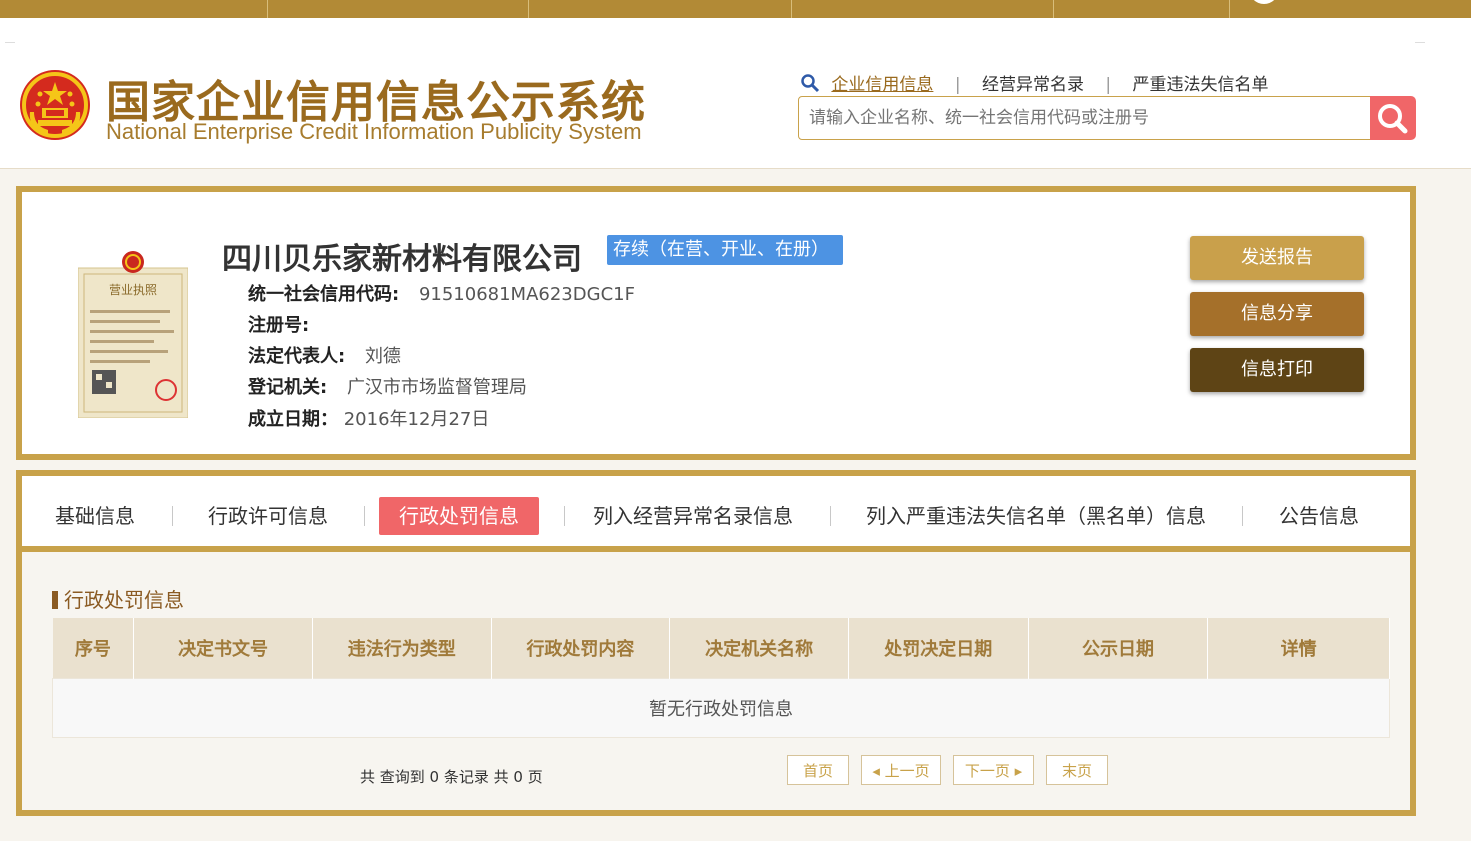 This screenshot has height=841, width=1471. Describe the element at coordinates (223, 648) in the screenshot. I see `column-header: 决定书文号` at that location.